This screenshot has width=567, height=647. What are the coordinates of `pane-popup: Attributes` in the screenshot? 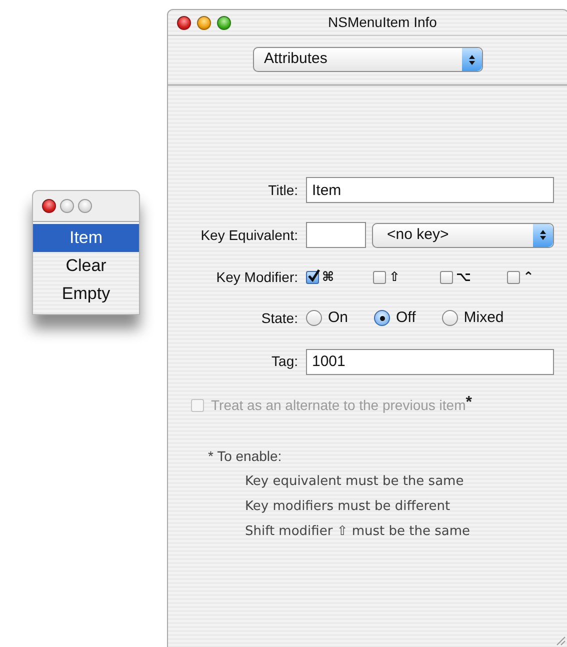 It's located at (368, 59).